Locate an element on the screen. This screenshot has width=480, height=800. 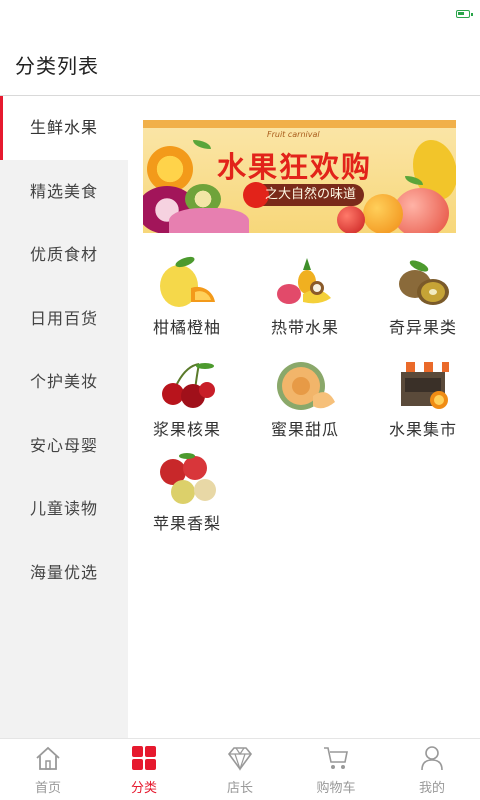
category-berries: 浆果核果 is located at coordinates (187, 403).